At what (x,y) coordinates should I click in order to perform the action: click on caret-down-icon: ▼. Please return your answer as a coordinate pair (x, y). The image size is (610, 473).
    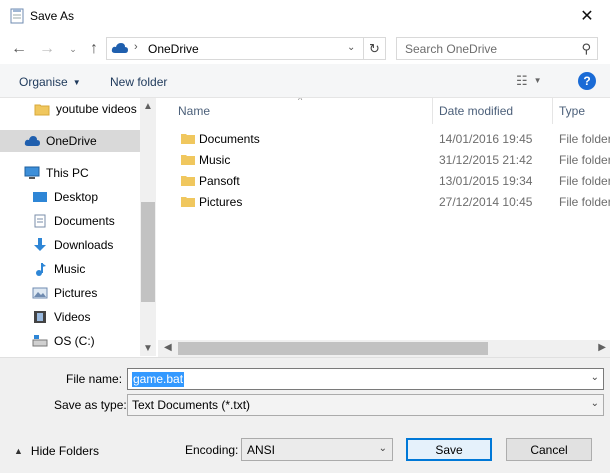
    Looking at the image, I should click on (76, 82).